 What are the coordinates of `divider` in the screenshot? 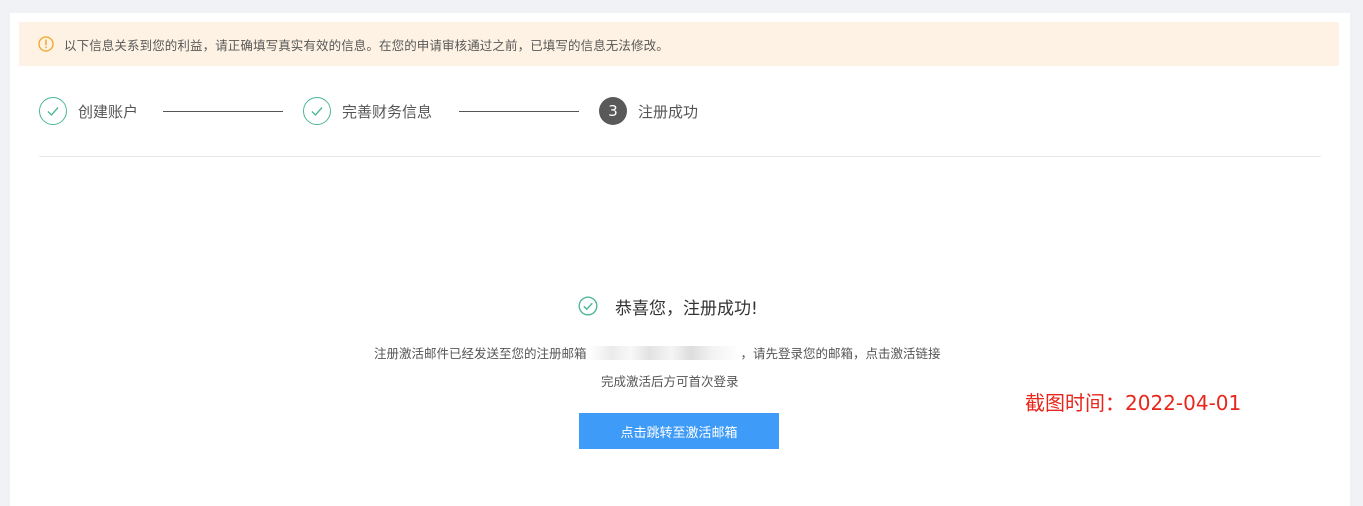 It's located at (680, 156).